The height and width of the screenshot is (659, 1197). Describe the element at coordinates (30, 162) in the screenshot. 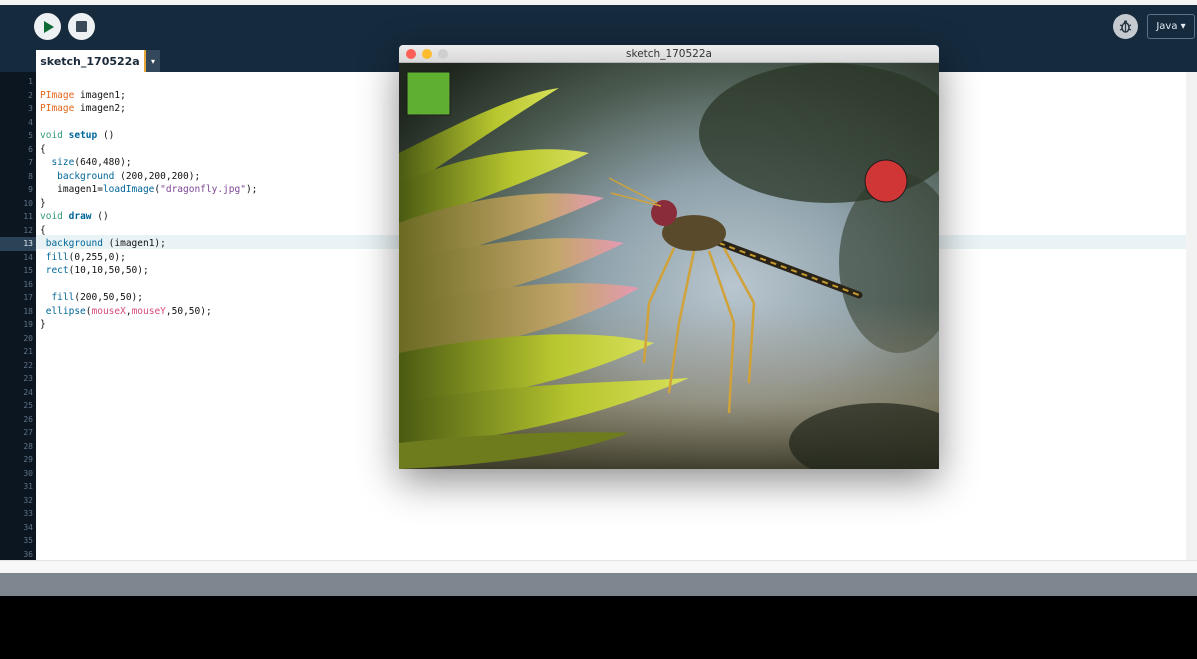

I see `line-number: 7` at that location.